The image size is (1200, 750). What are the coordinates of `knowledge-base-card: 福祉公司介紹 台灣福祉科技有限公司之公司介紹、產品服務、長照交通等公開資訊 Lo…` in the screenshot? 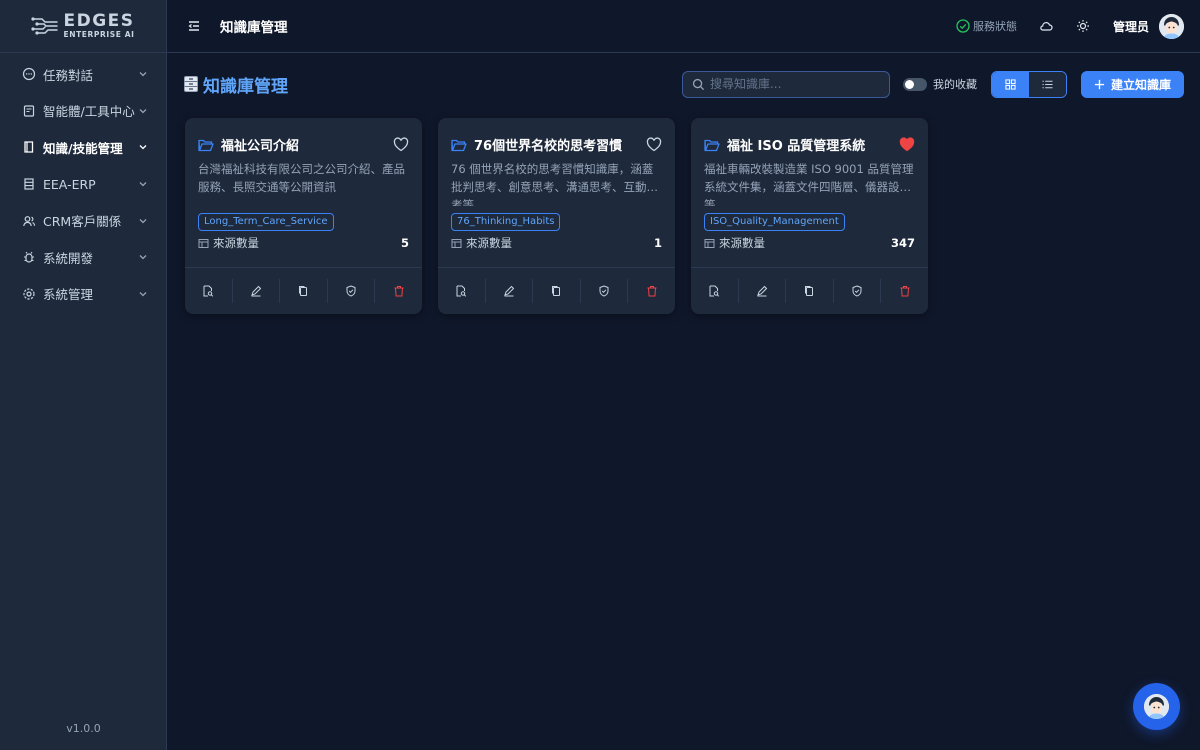 It's located at (303, 216).